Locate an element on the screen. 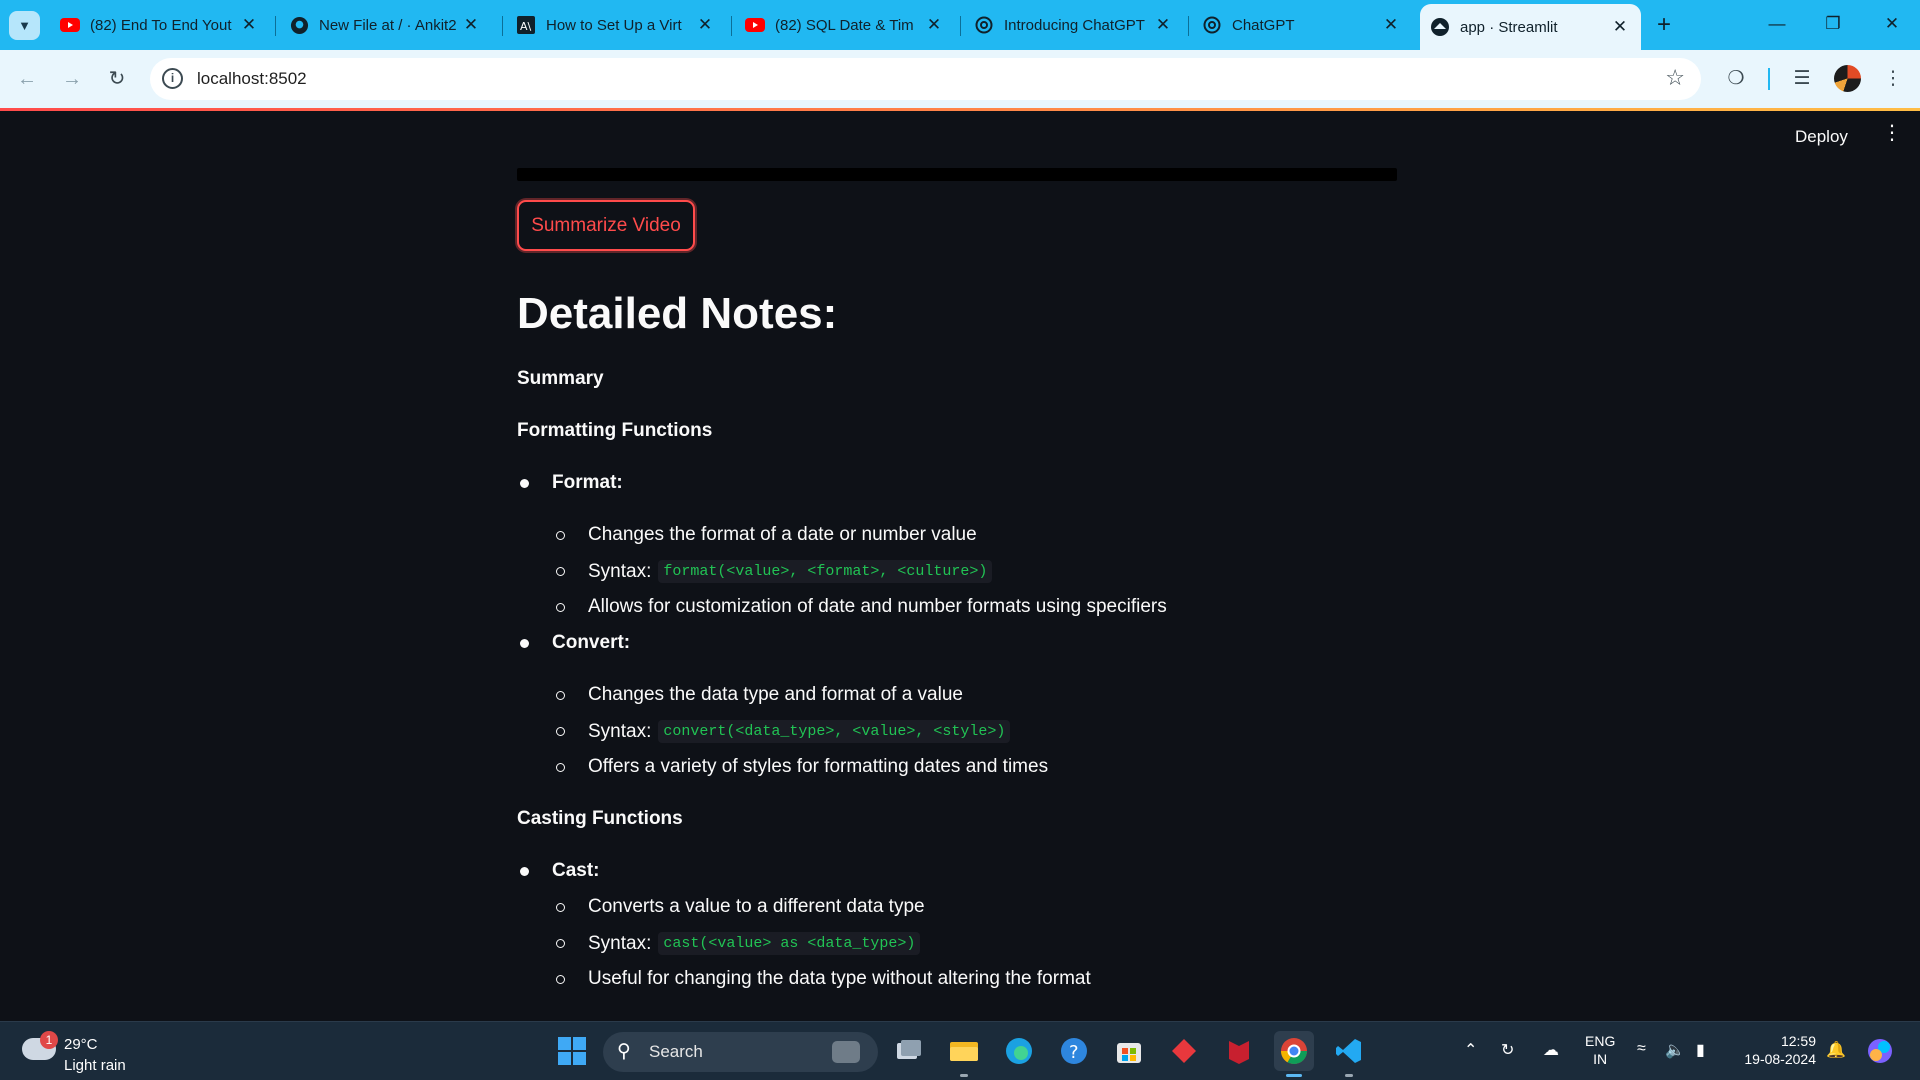 This screenshot has width=1920, height=1080. clock-time: 12:59 is located at coordinates (1798, 1041).